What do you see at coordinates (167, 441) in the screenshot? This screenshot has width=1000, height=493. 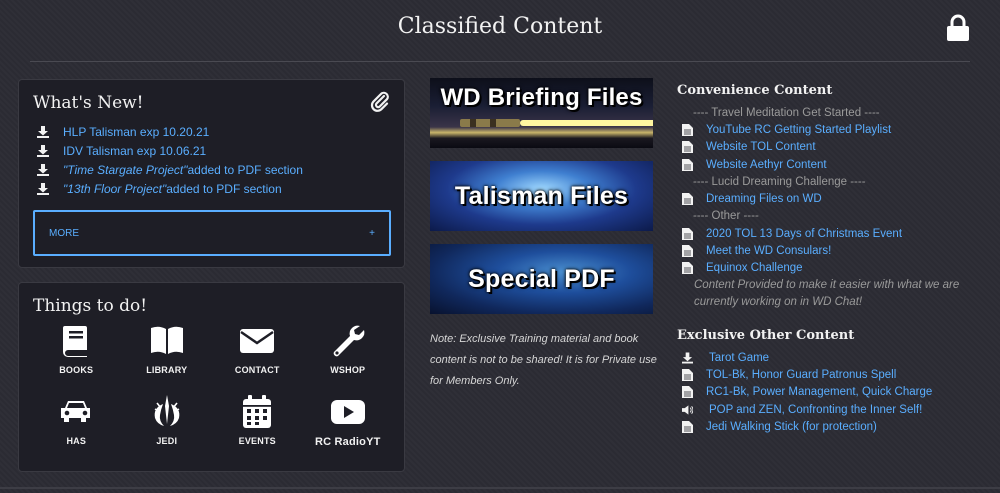 I see `todo-label: JEDI` at bounding box center [167, 441].